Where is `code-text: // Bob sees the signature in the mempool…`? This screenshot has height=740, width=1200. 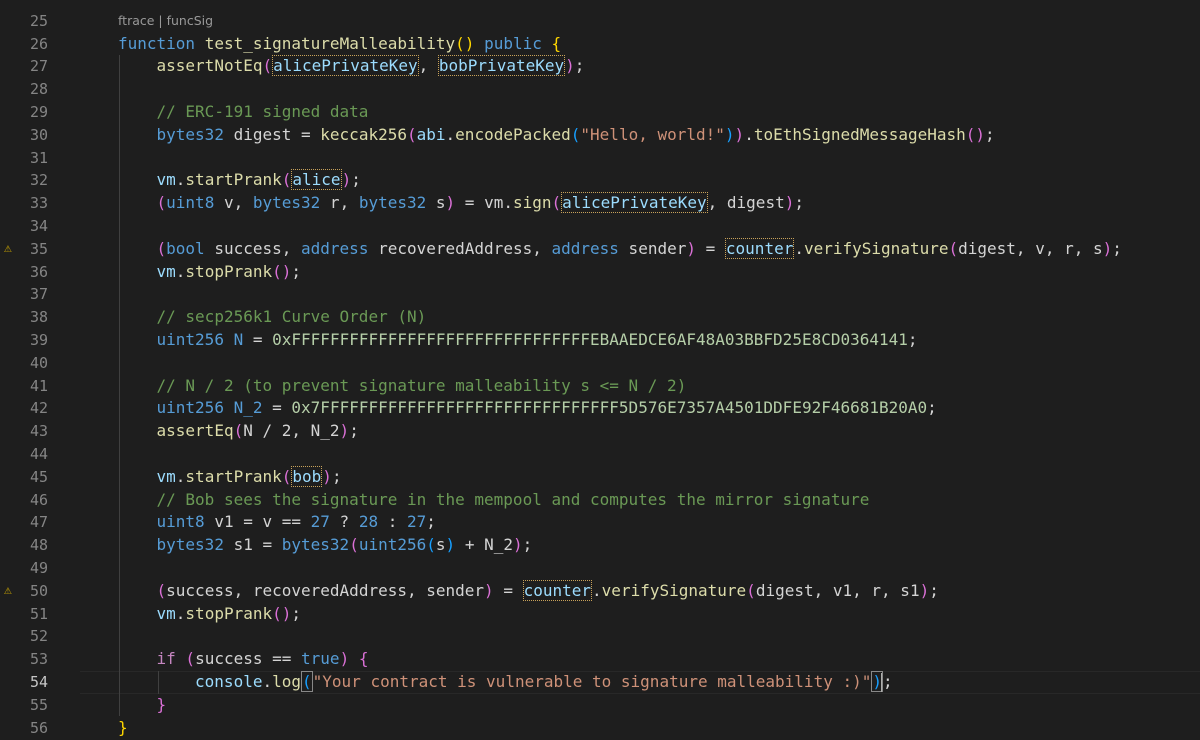 code-text: // Bob sees the signature in the mempool… is located at coordinates (513, 500).